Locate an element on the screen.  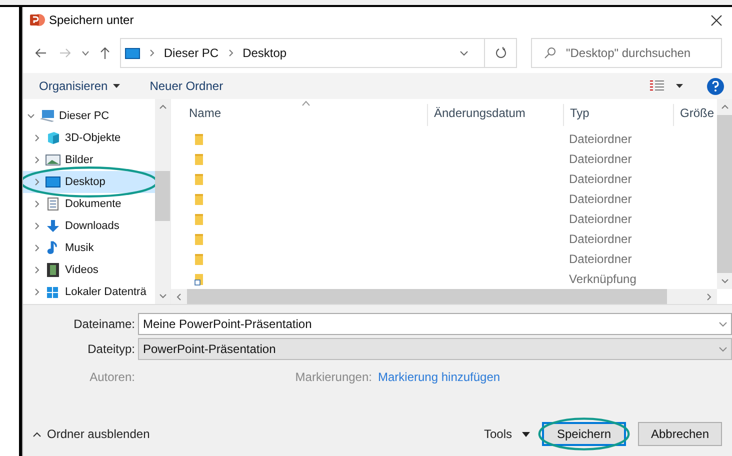
drive-icon is located at coordinates (53, 292).